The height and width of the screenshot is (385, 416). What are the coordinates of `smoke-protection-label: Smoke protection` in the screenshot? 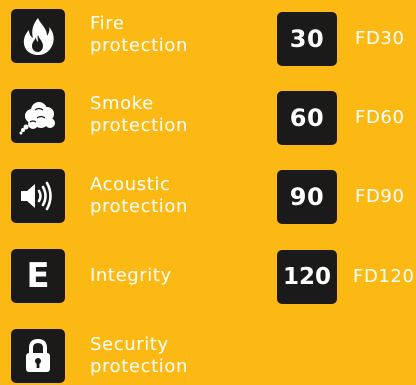 It's located at (139, 115).